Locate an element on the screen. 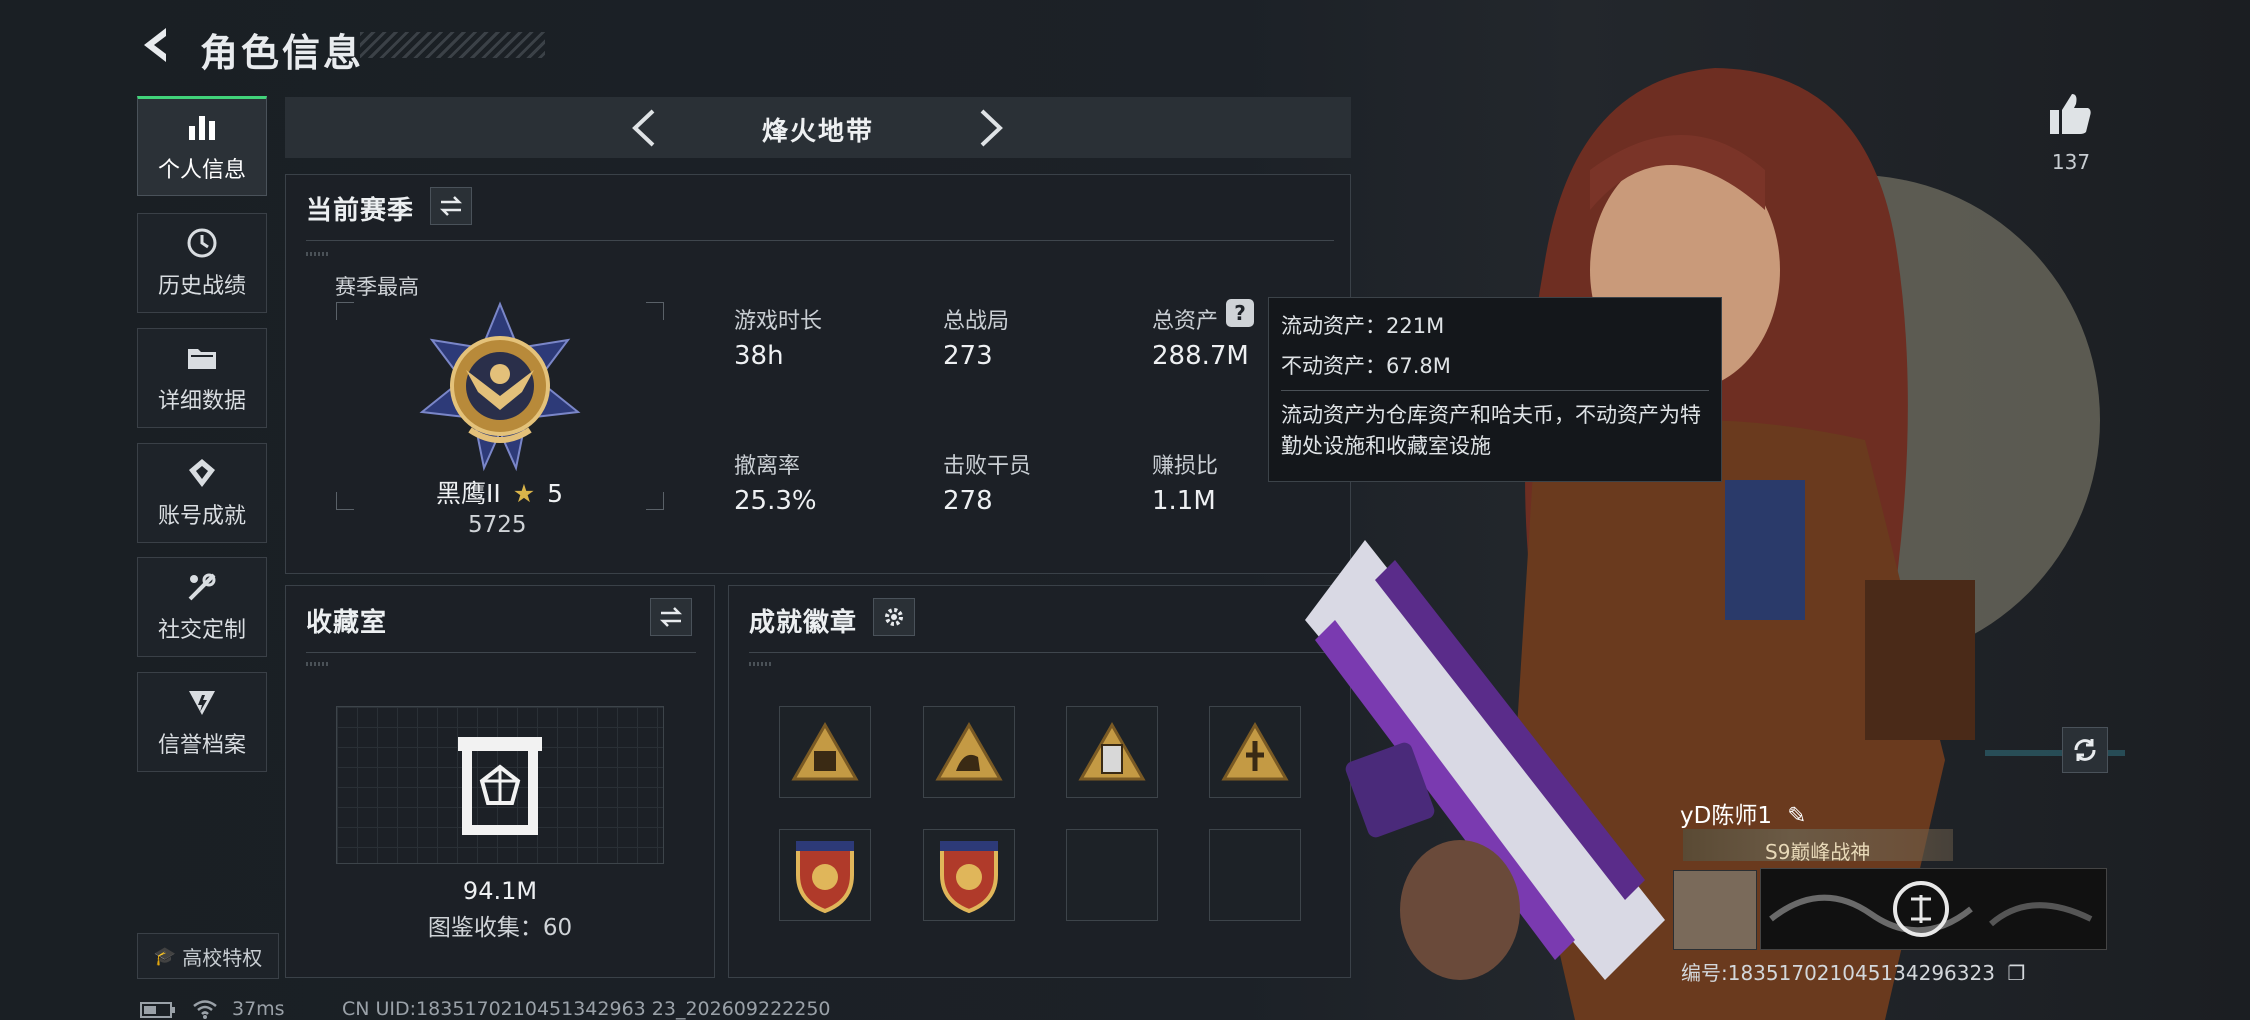  wifi-icon is located at coordinates (205, 1009).